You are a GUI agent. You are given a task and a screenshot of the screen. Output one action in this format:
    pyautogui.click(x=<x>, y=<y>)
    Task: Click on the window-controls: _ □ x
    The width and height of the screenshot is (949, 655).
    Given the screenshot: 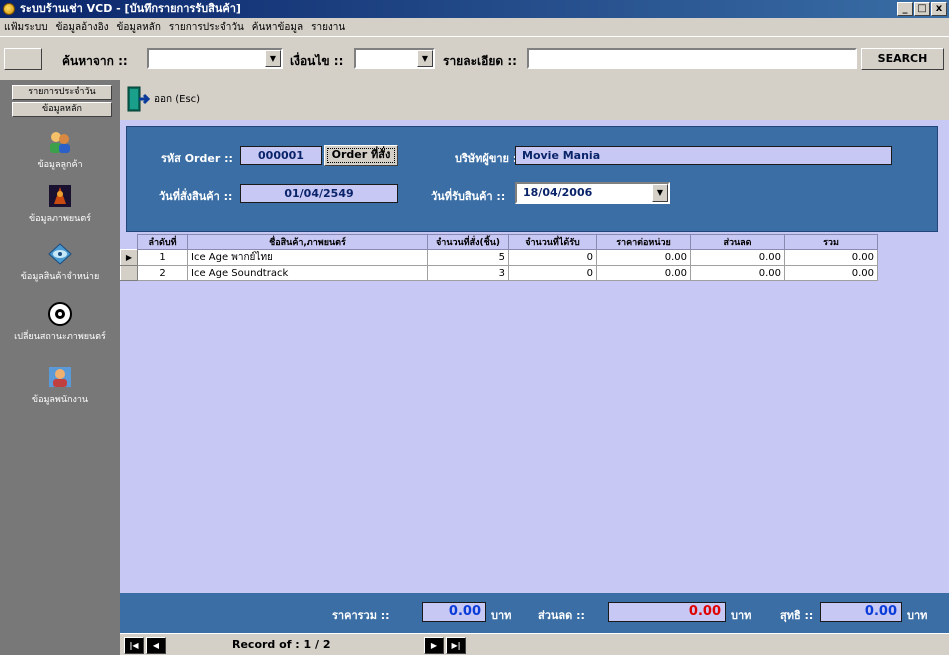 What is the action you would take?
    pyautogui.click(x=922, y=9)
    